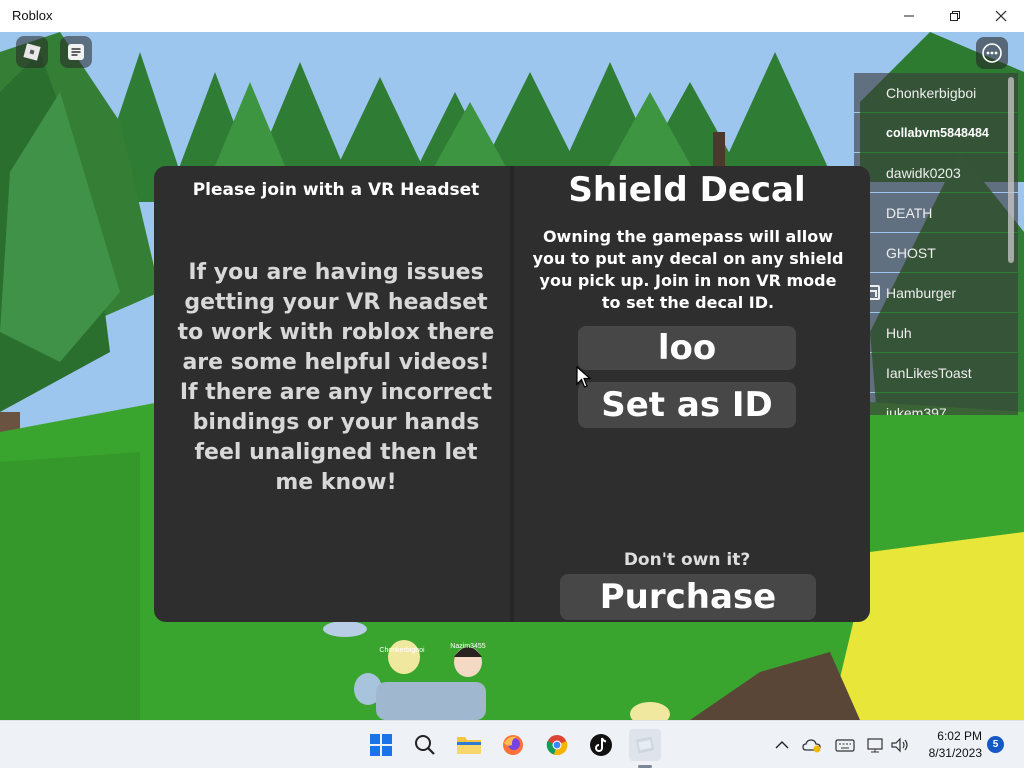  Describe the element at coordinates (845, 745) in the screenshot. I see `keyboard-icon` at that location.